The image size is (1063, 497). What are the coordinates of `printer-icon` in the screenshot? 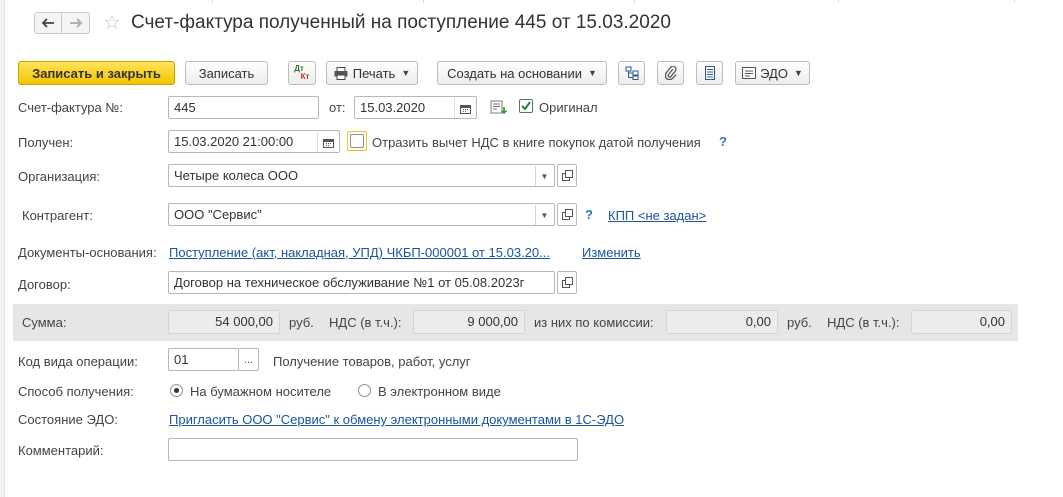 It's located at (341, 73).